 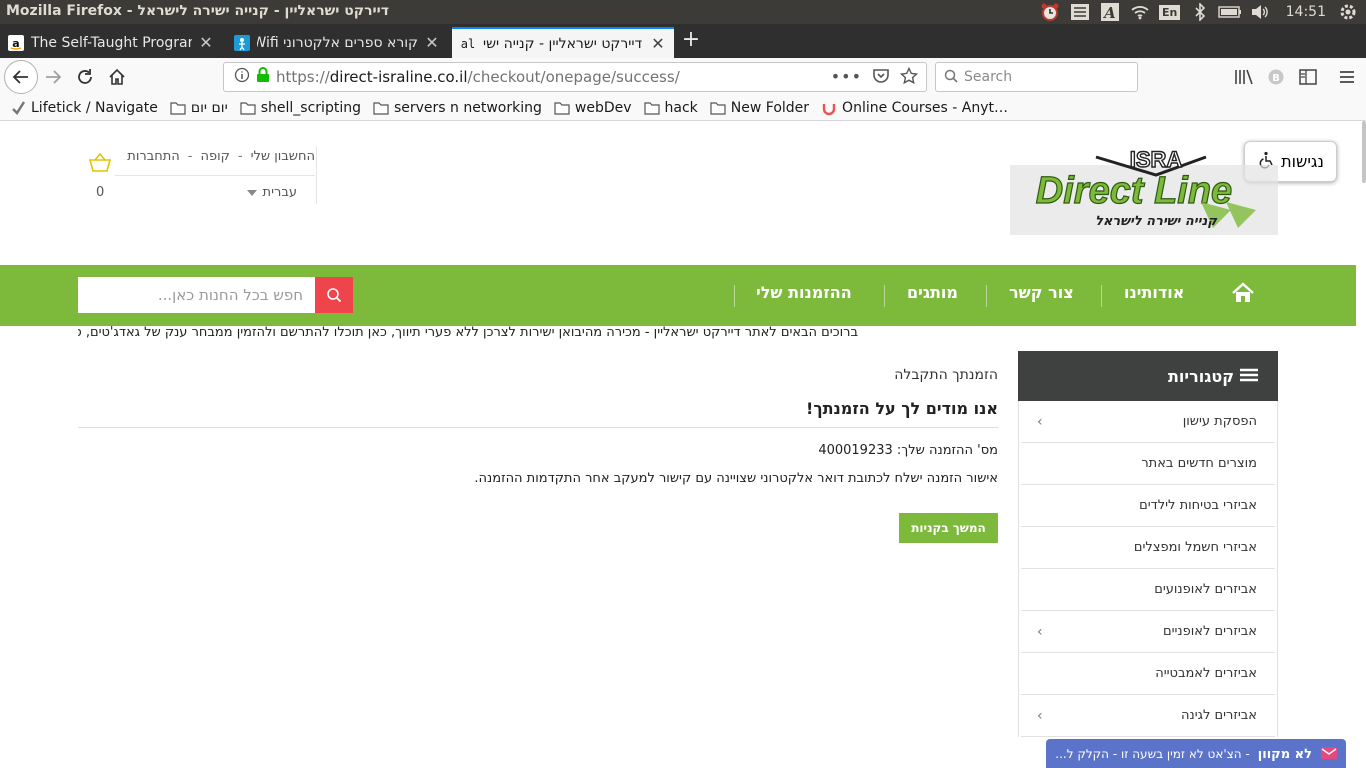 I want to click on browser-search-input: Search, so click(x=1036, y=77).